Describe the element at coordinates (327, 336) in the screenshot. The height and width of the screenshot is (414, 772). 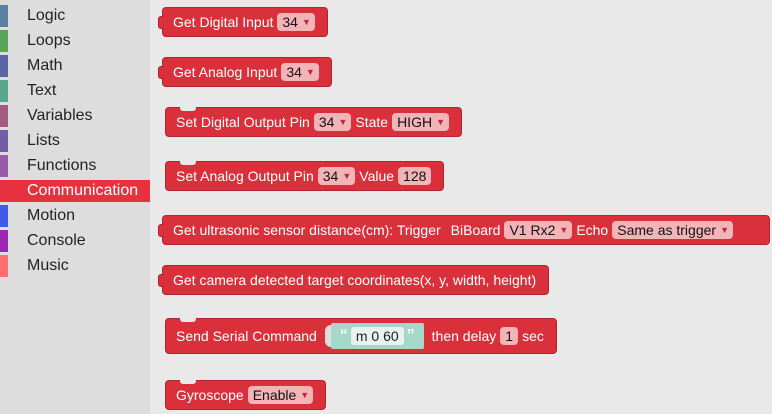
I see `input-socket-cap` at that location.